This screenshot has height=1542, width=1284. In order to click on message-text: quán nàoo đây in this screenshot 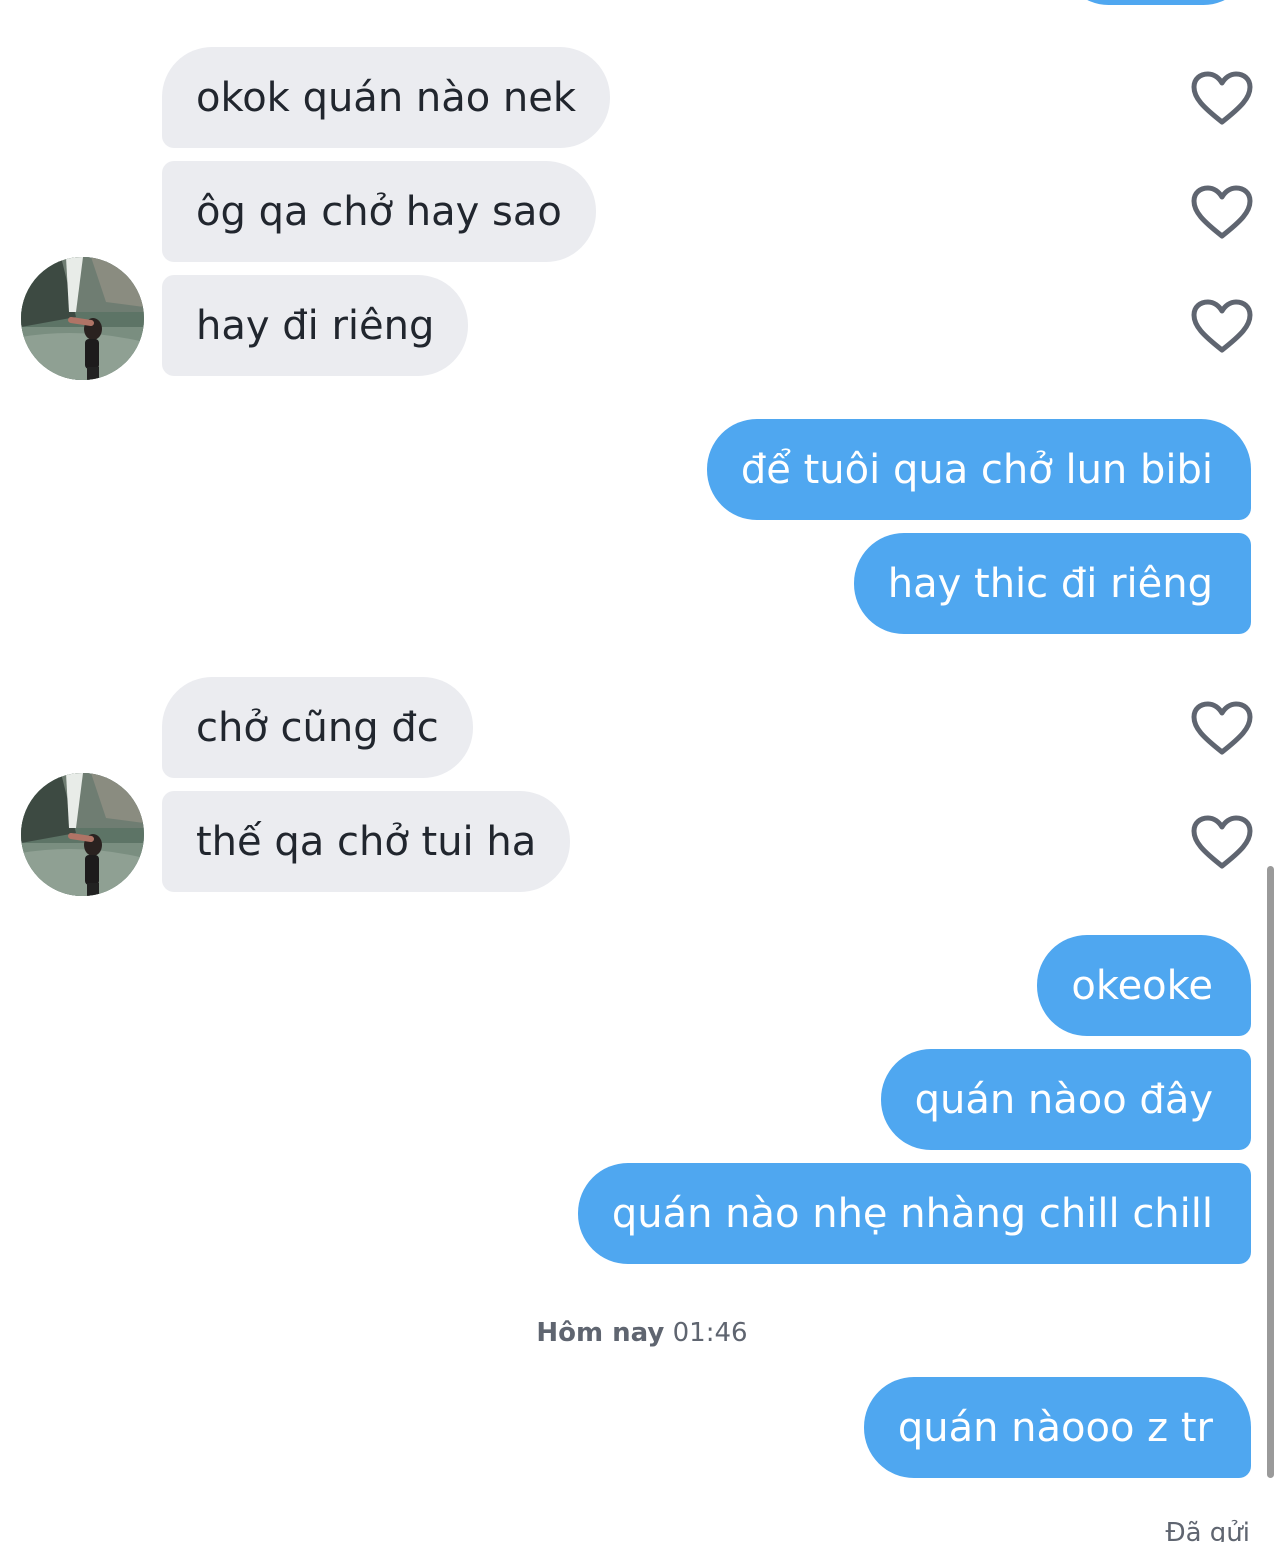, I will do `click(1063, 1099)`.